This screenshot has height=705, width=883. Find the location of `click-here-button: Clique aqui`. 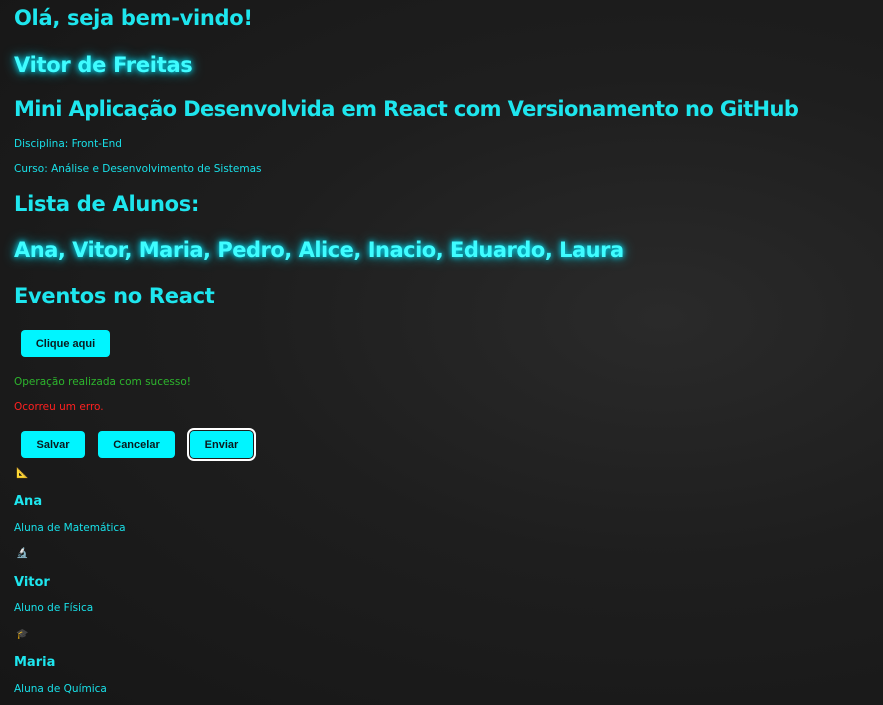

click-here-button: Clique aqui is located at coordinates (65, 343).